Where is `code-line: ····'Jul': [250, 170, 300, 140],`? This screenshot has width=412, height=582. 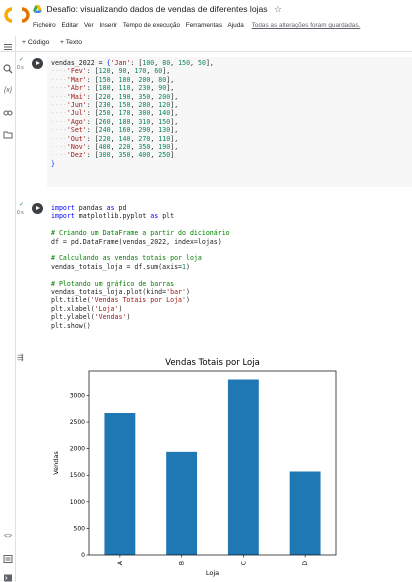
code-line: ····'Jul': [250, 170, 300, 140], is located at coordinates (115, 113).